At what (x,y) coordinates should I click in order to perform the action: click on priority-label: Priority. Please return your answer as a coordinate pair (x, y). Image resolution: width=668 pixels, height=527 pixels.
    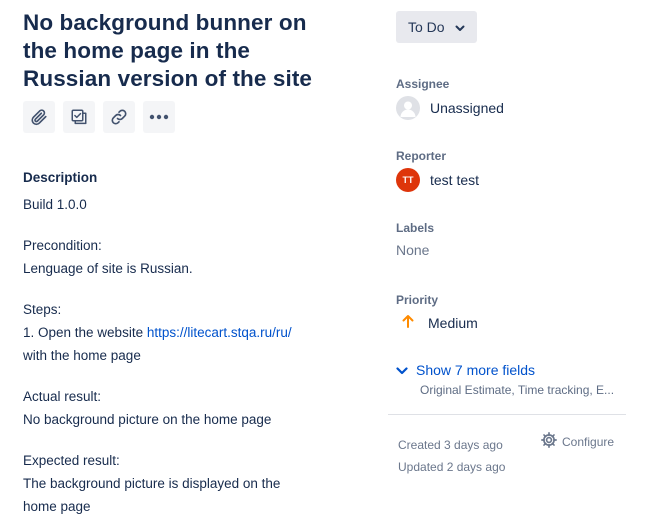
    Looking at the image, I should click on (417, 300).